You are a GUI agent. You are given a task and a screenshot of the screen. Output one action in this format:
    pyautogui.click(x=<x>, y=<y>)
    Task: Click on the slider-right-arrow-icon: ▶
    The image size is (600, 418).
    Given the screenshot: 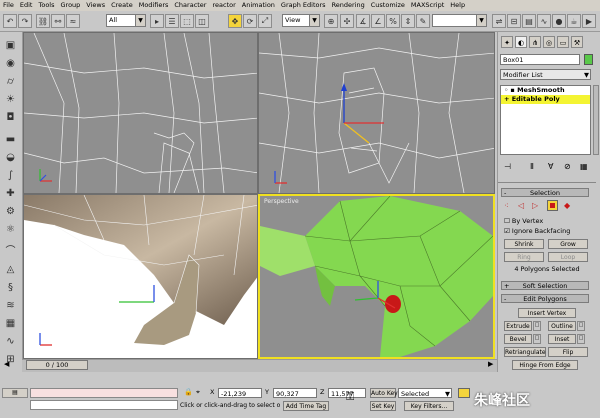 What is the action you would take?
    pyautogui.click(x=490, y=364)
    